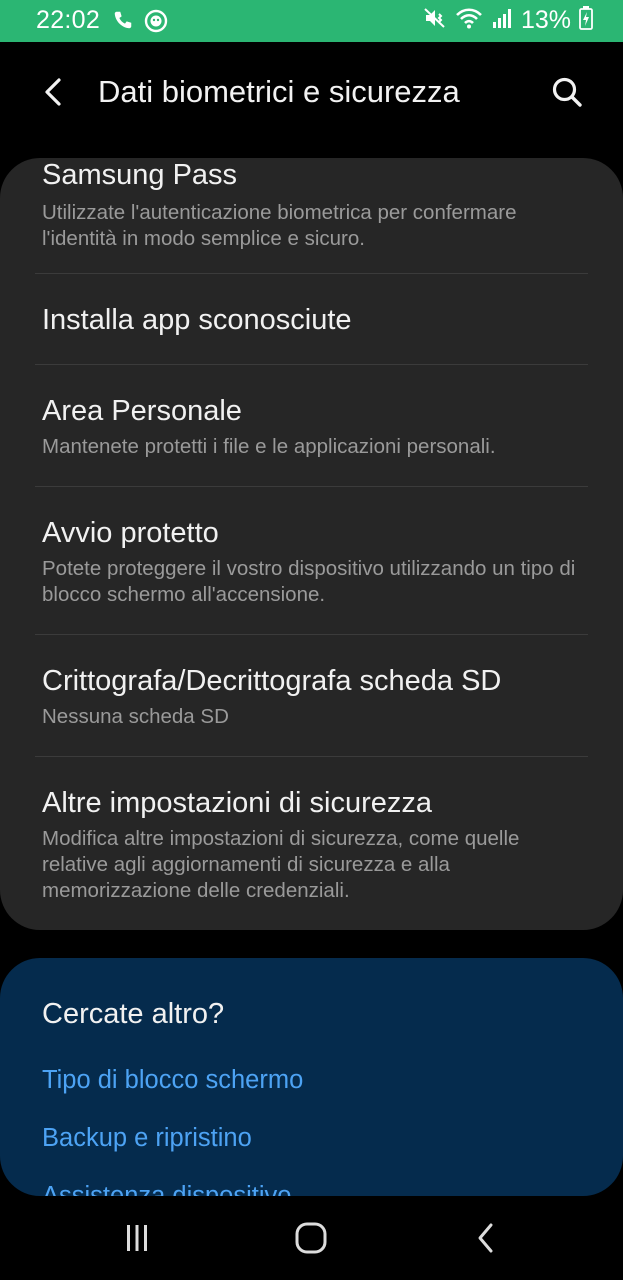 The image size is (623, 1280). I want to click on navigation-bar, so click(311, 1238).